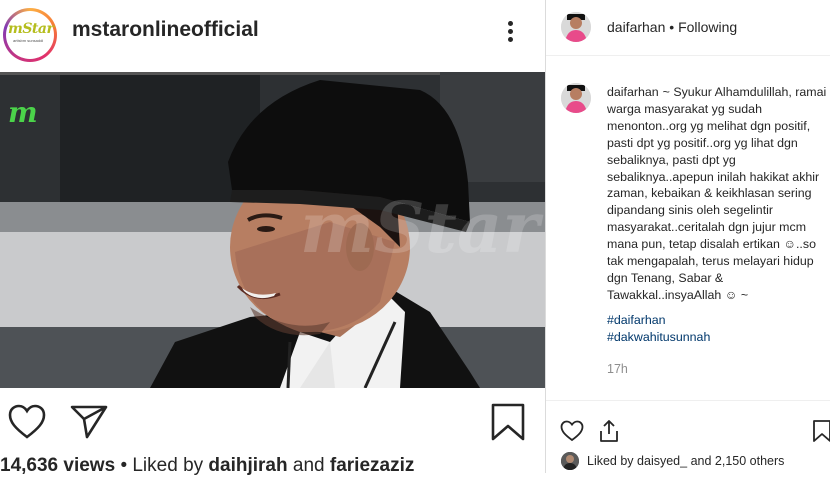 This screenshot has width=830, height=477. What do you see at coordinates (617, 369) in the screenshot?
I see `time-ago: 17h` at bounding box center [617, 369].